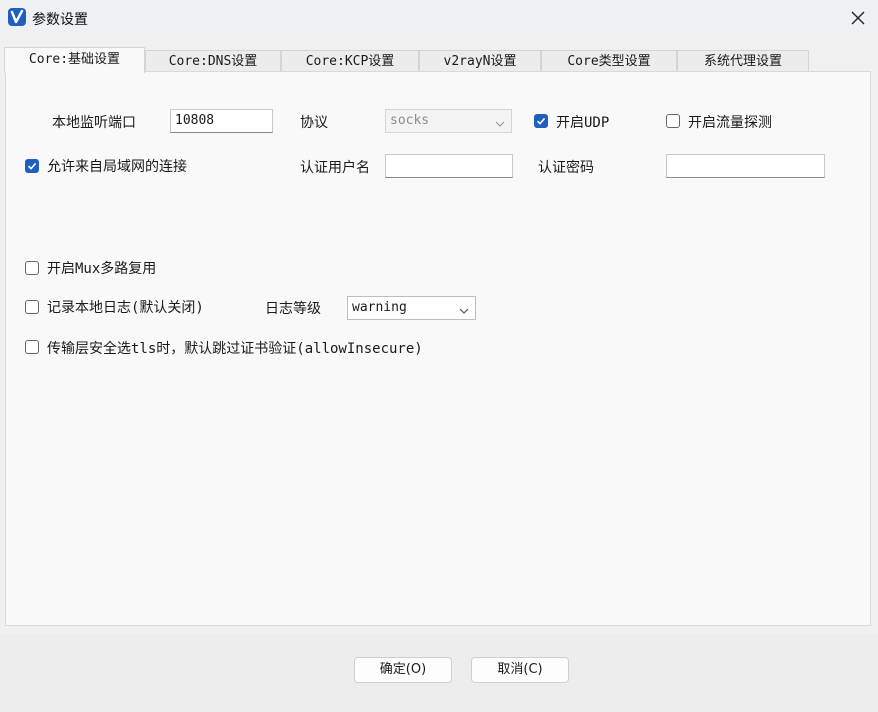 The width and height of the screenshot is (878, 712). Describe the element at coordinates (520, 670) in the screenshot. I see `cancel-button: 取消(C)` at that location.